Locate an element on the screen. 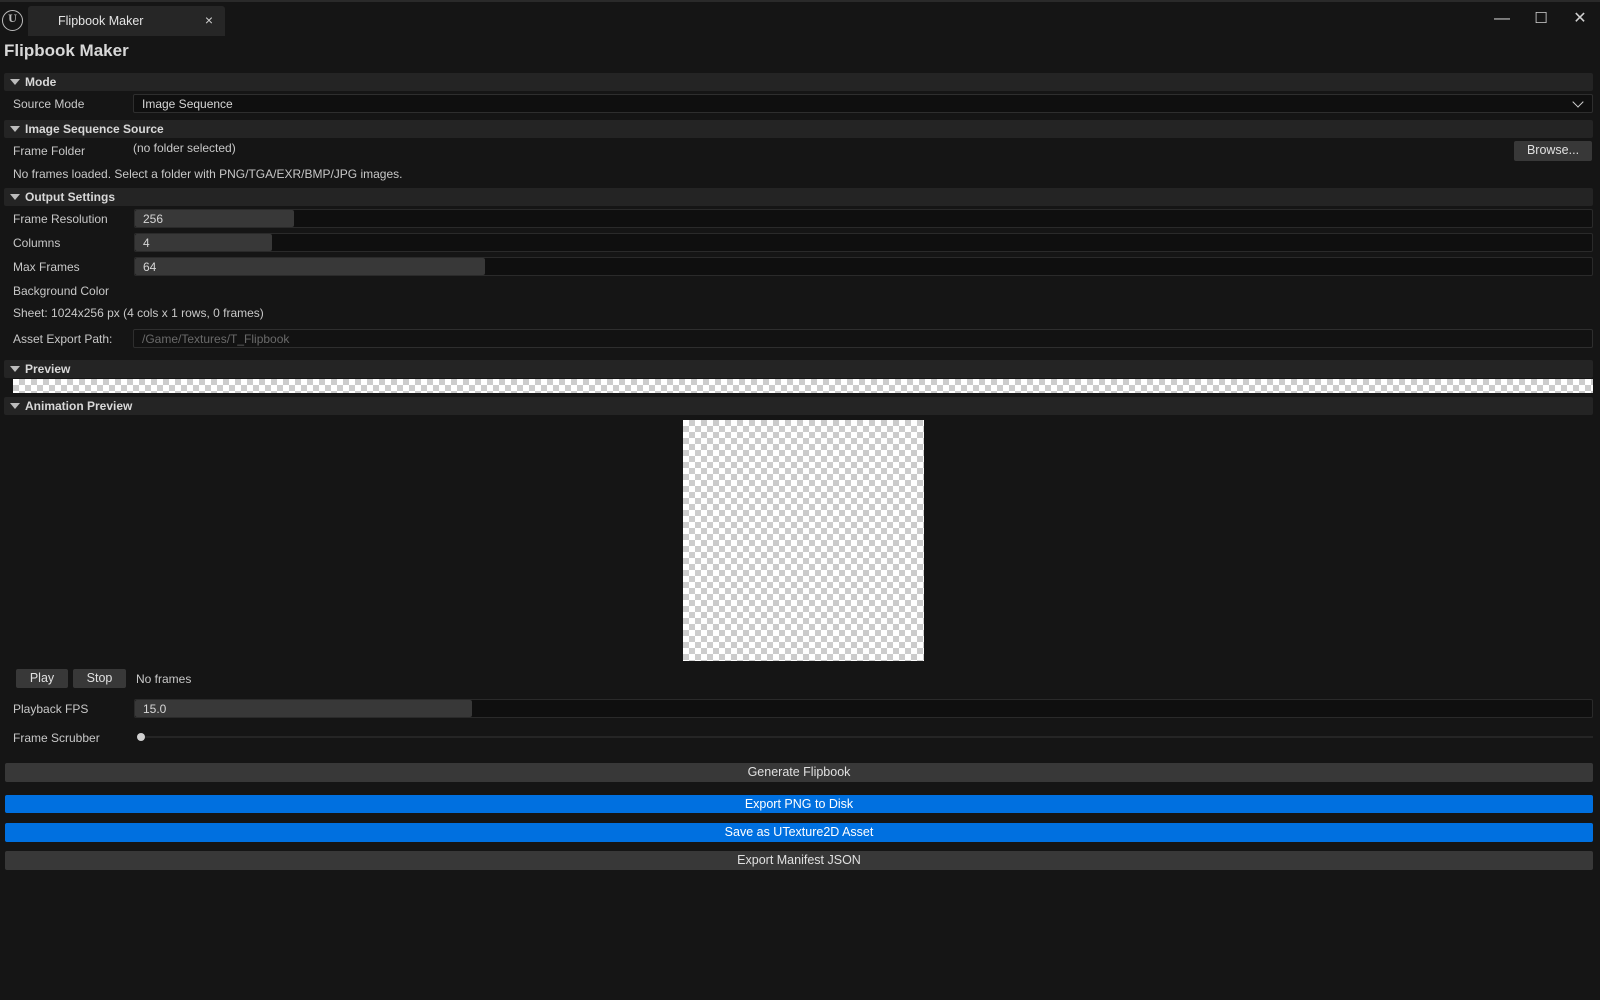 The width and height of the screenshot is (1600, 1000). frame-folder-value: (no folder selected) is located at coordinates (184, 148).